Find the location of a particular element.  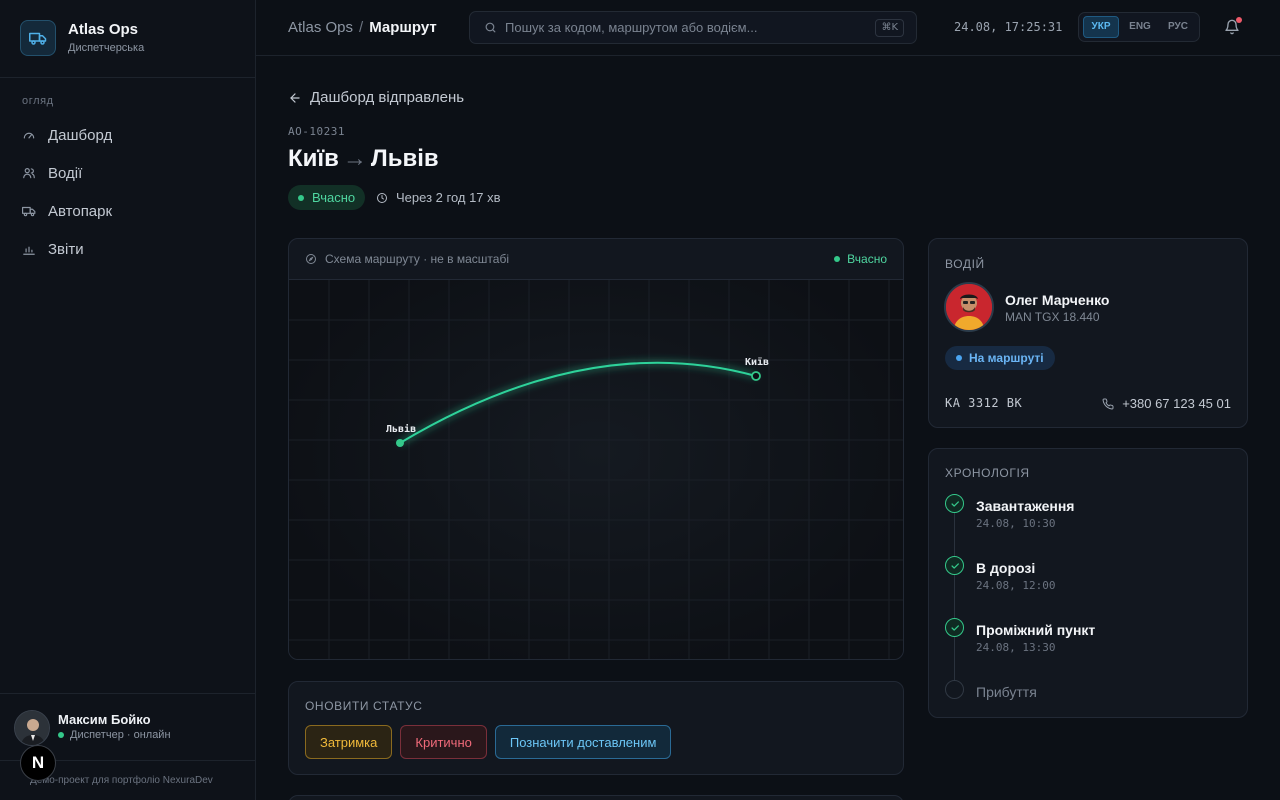

avatar is located at coordinates (32, 728).